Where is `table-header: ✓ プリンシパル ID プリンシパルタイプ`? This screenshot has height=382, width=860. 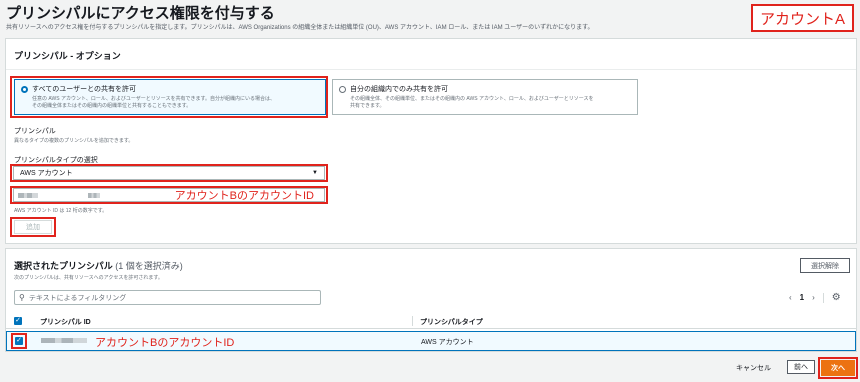
table-header: ✓ プリンシパル ID プリンシパルタイプ is located at coordinates (431, 321).